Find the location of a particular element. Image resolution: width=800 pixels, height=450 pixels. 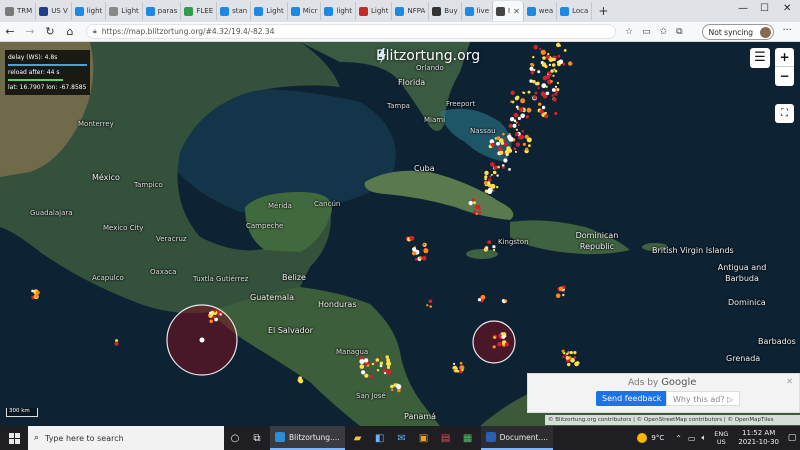

volume-icon: 🔈︎ is located at coordinates (703, 438).